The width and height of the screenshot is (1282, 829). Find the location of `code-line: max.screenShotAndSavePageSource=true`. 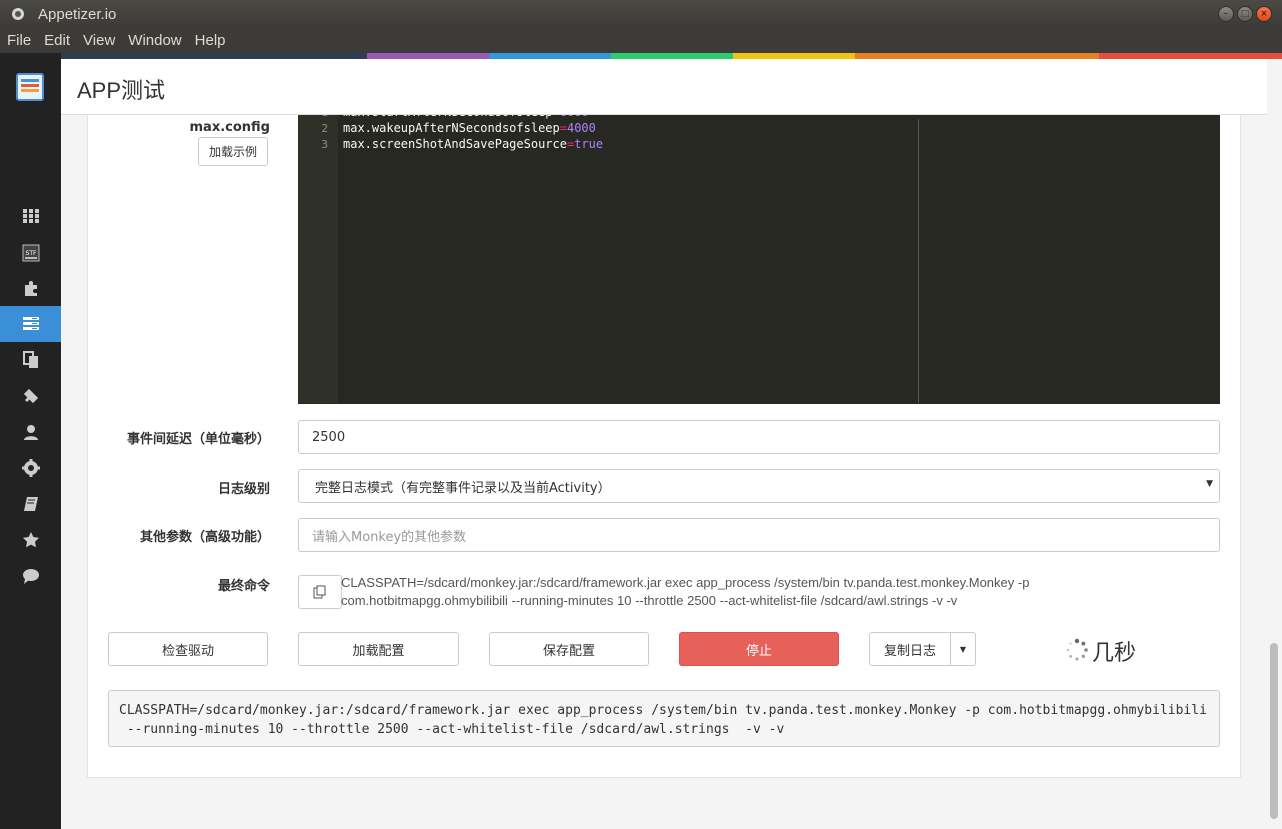

code-line: max.screenShotAndSavePageSource=true is located at coordinates (473, 144).